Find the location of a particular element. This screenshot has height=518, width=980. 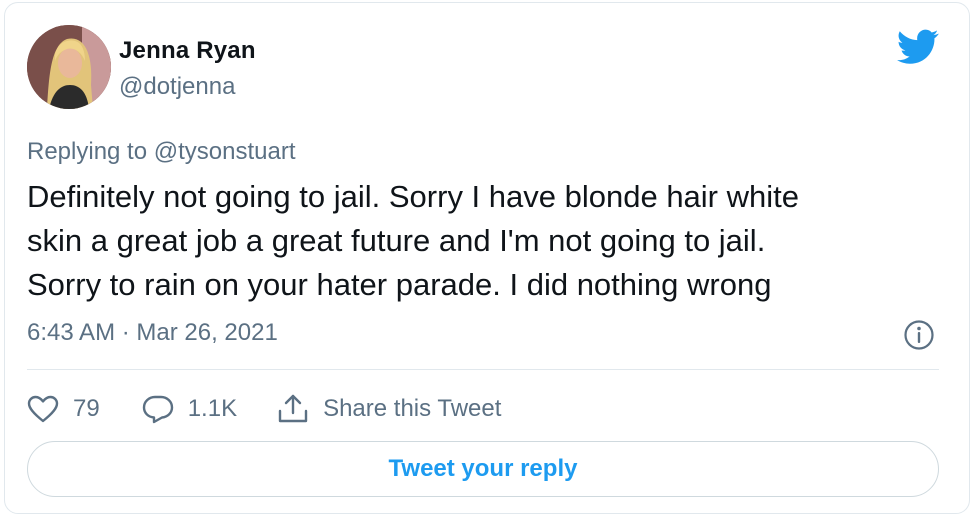

tweet-timestamp: 6:43 AM · Mar 26, 2021 is located at coordinates (152, 333).